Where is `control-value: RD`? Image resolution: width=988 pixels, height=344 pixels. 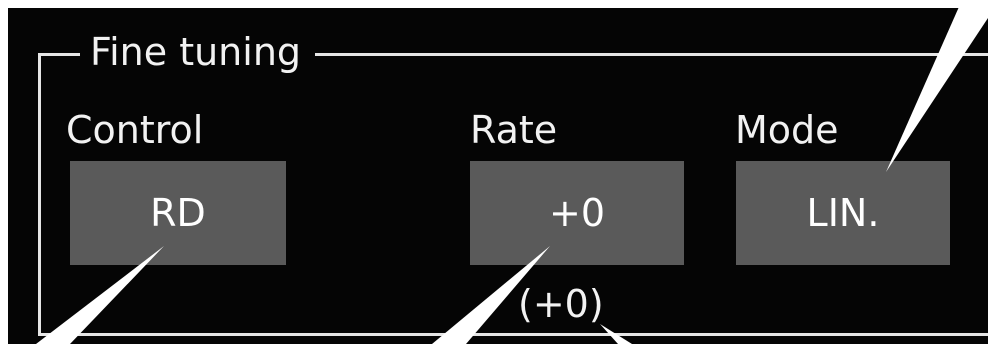
control-value: RD is located at coordinates (178, 213).